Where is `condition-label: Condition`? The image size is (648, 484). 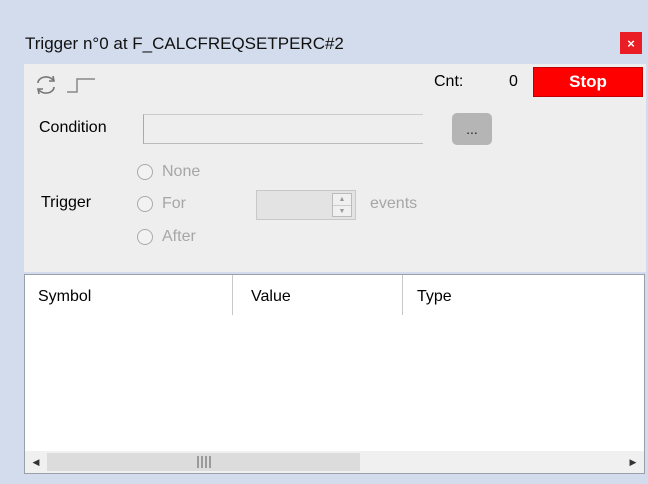 condition-label: Condition is located at coordinates (73, 127).